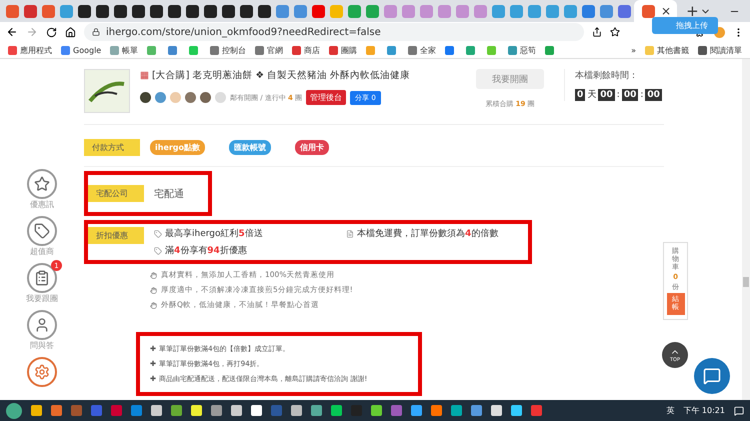 The image size is (750, 421). What do you see at coordinates (312, 147) in the screenshot?
I see `payment-method: 信用卡` at bounding box center [312, 147].